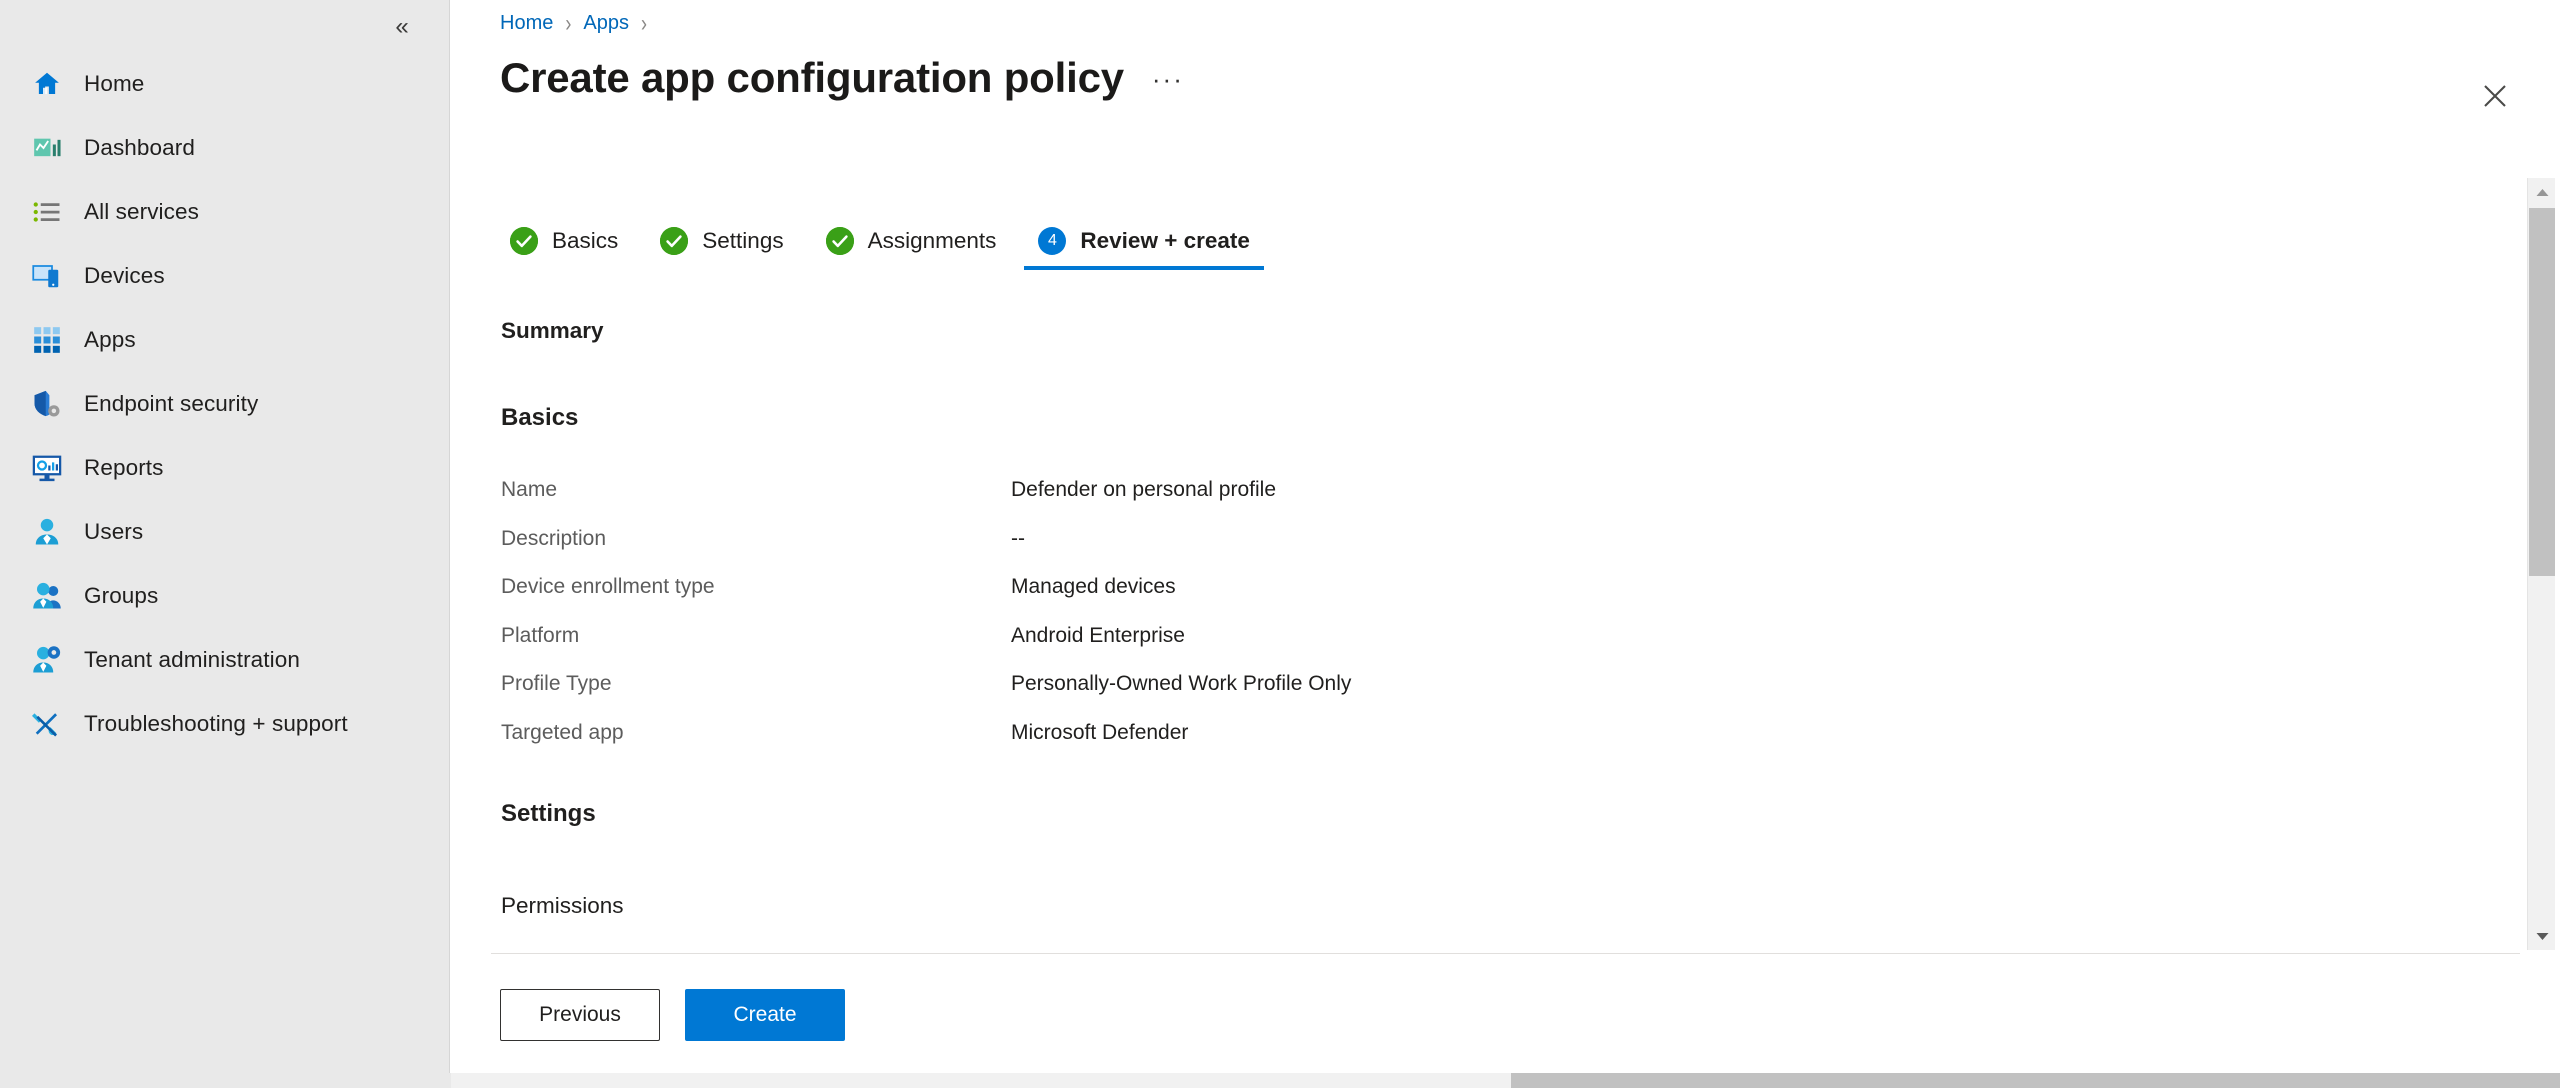  I want to click on sidebar-collapse-button: «, so click(402, 27).